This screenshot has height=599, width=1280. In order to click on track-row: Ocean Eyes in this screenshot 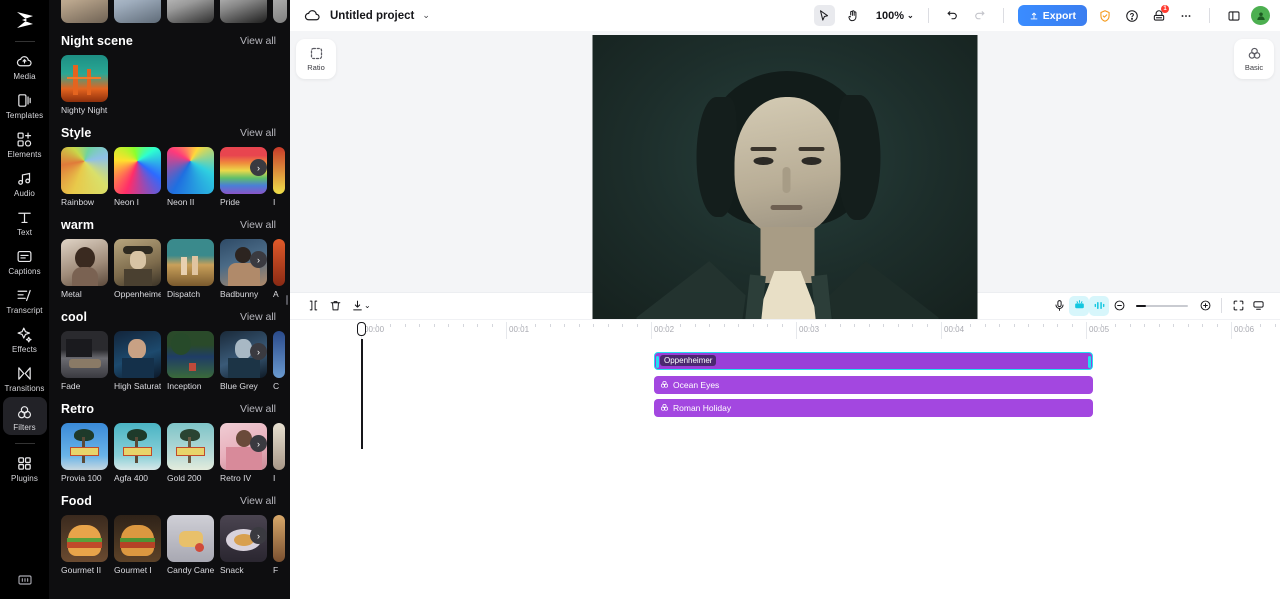, I will do `click(785, 384)`.